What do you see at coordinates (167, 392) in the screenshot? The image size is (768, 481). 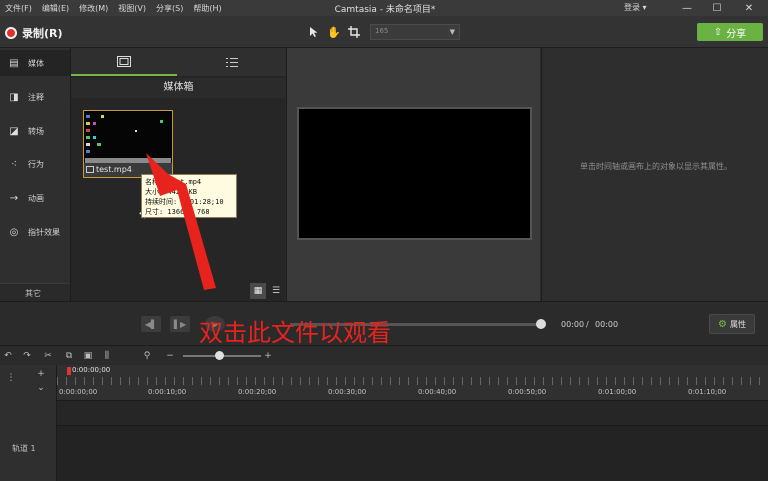 I see `ruler-label: 0:00:10;00` at bounding box center [167, 392].